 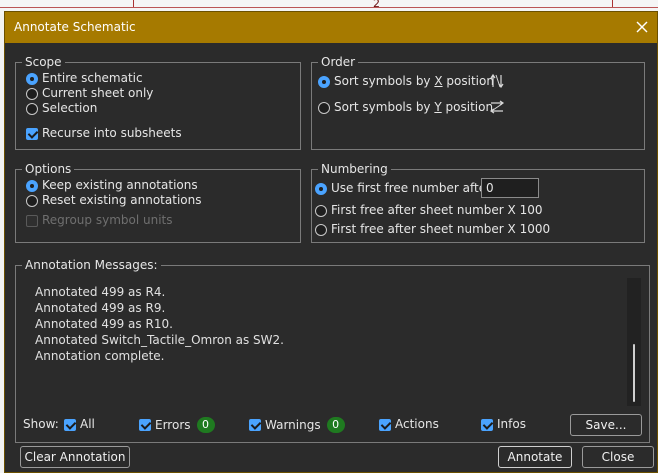 What do you see at coordinates (511, 424) in the screenshot?
I see `checkbox-label: Infos` at bounding box center [511, 424].